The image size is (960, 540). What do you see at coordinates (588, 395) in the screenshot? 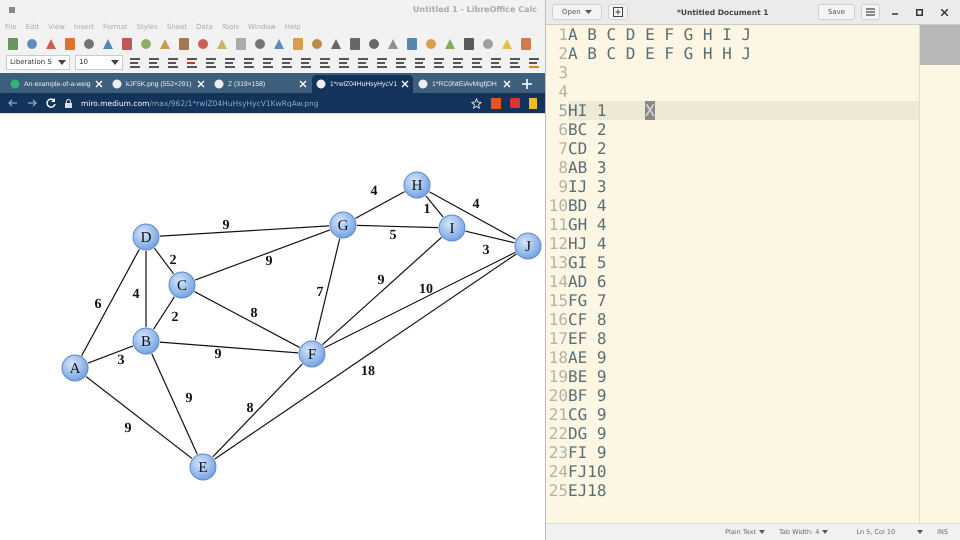
I see `line-text: BF 9` at bounding box center [588, 395].